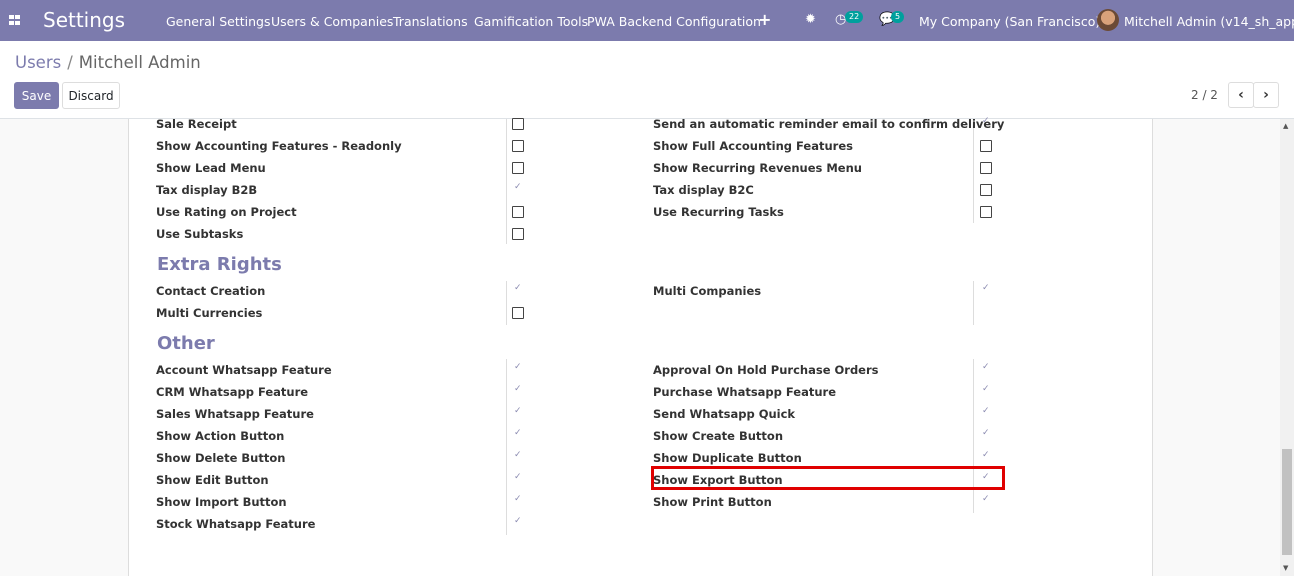  What do you see at coordinates (718, 436) in the screenshot?
I see `field-label: Show Create Button` at bounding box center [718, 436].